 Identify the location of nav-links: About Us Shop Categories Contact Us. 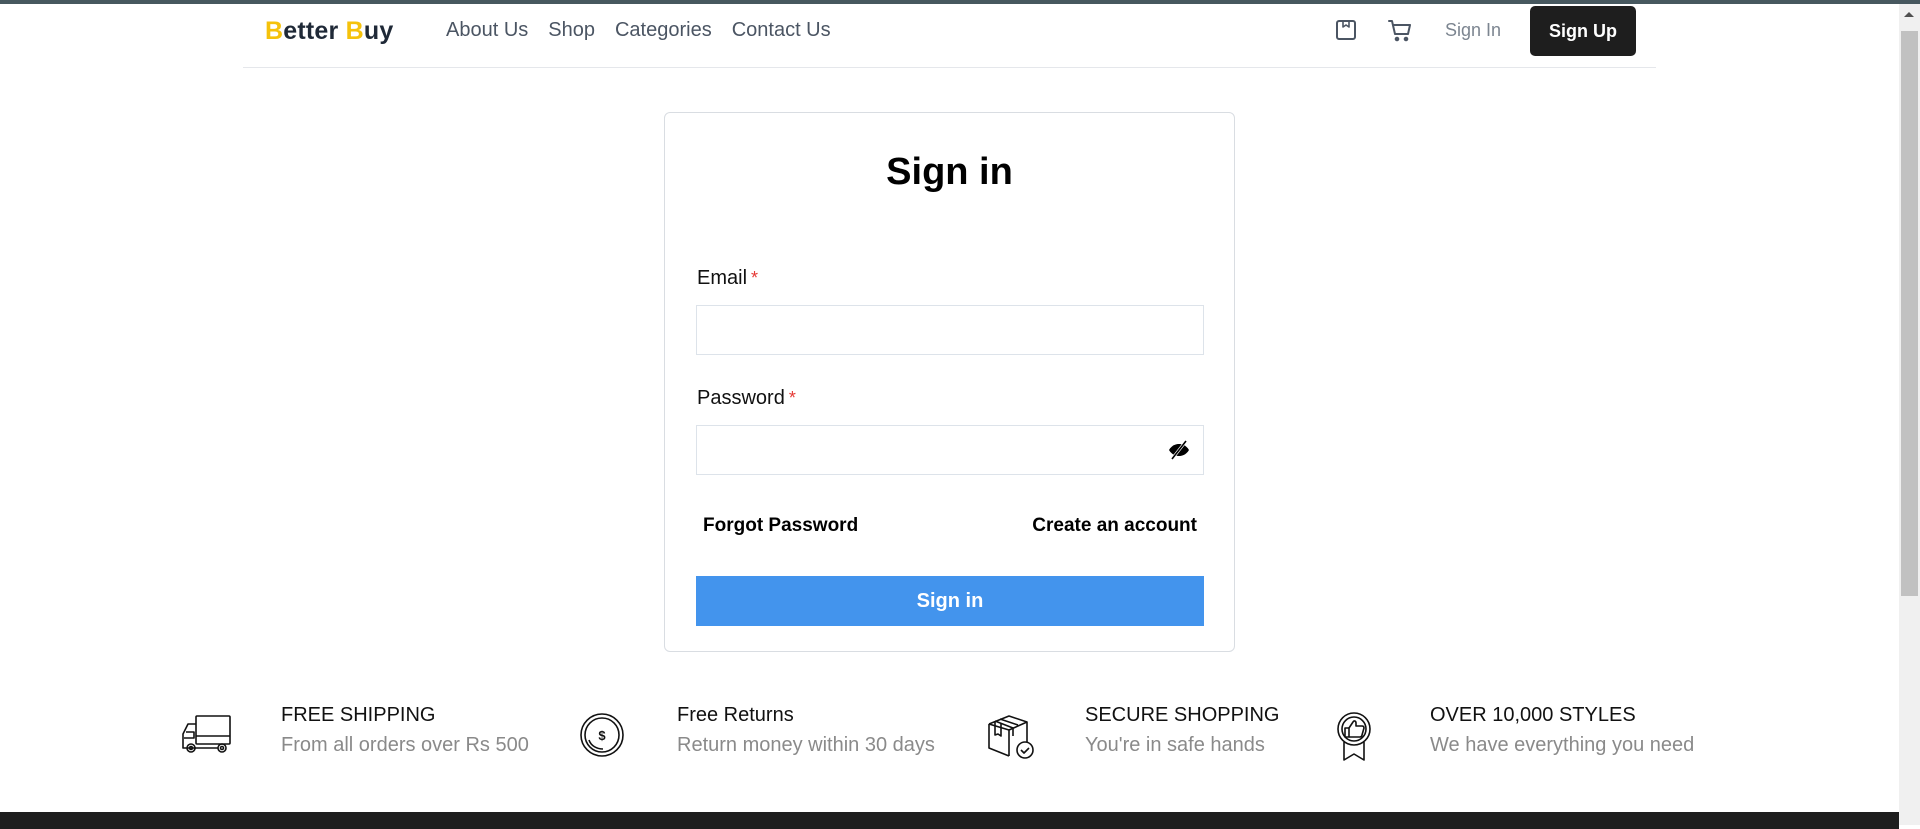
(638, 30).